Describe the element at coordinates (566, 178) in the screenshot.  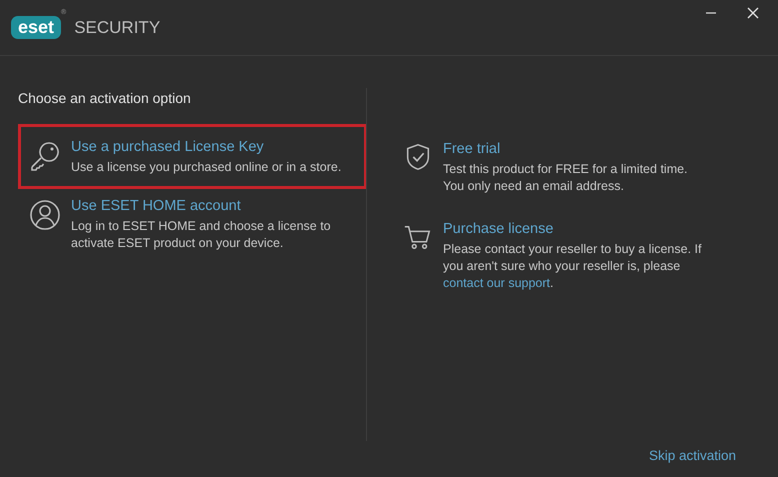
I see `option-description: Test this product for FREE for a limited time. You only need an email address.` at that location.